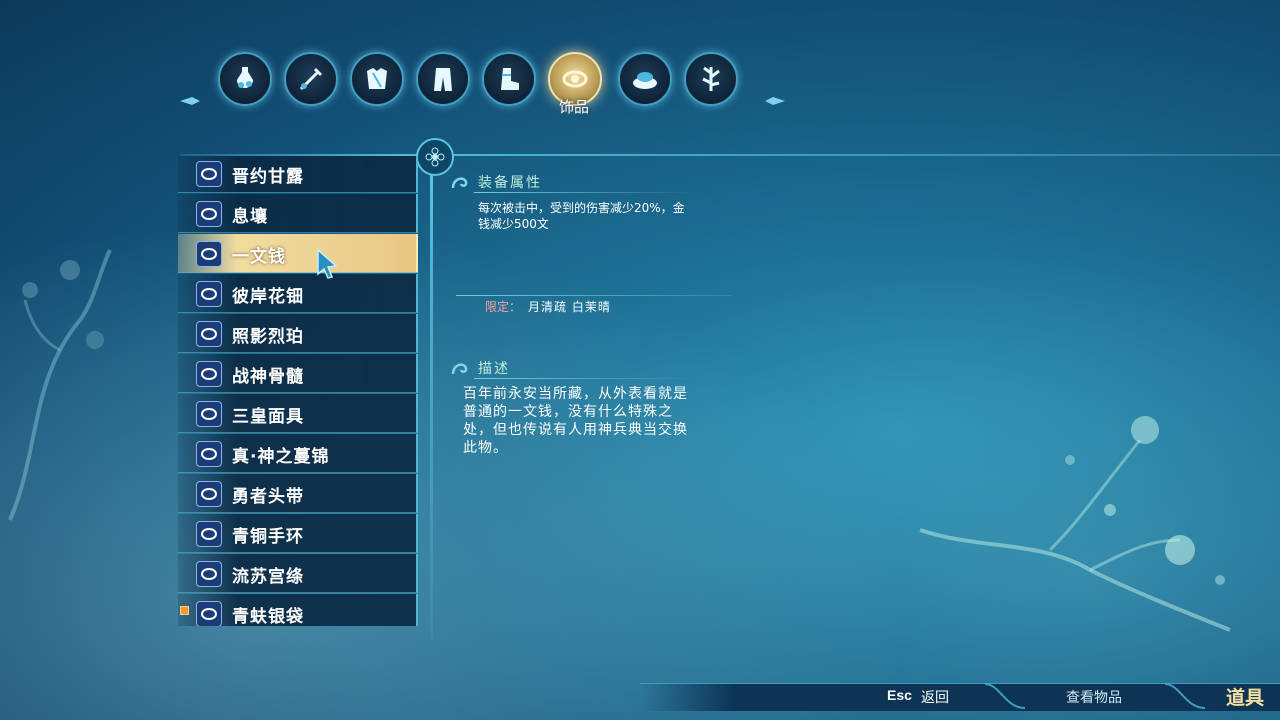 This screenshot has height=720, width=1280. Describe the element at coordinates (268, 537) in the screenshot. I see `list-item-label: 青铜手环` at that location.